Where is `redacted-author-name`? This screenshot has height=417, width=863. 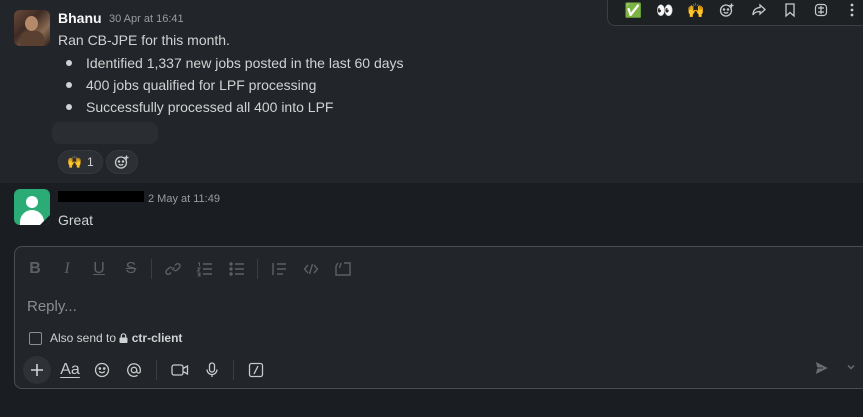 redacted-author-name is located at coordinates (101, 196).